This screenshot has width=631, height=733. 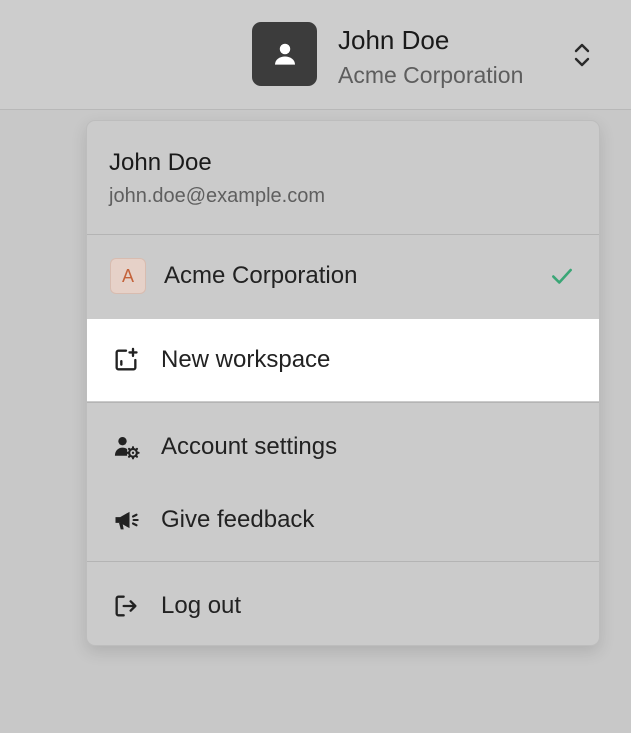 I want to click on org-badge: A, so click(x=128, y=276).